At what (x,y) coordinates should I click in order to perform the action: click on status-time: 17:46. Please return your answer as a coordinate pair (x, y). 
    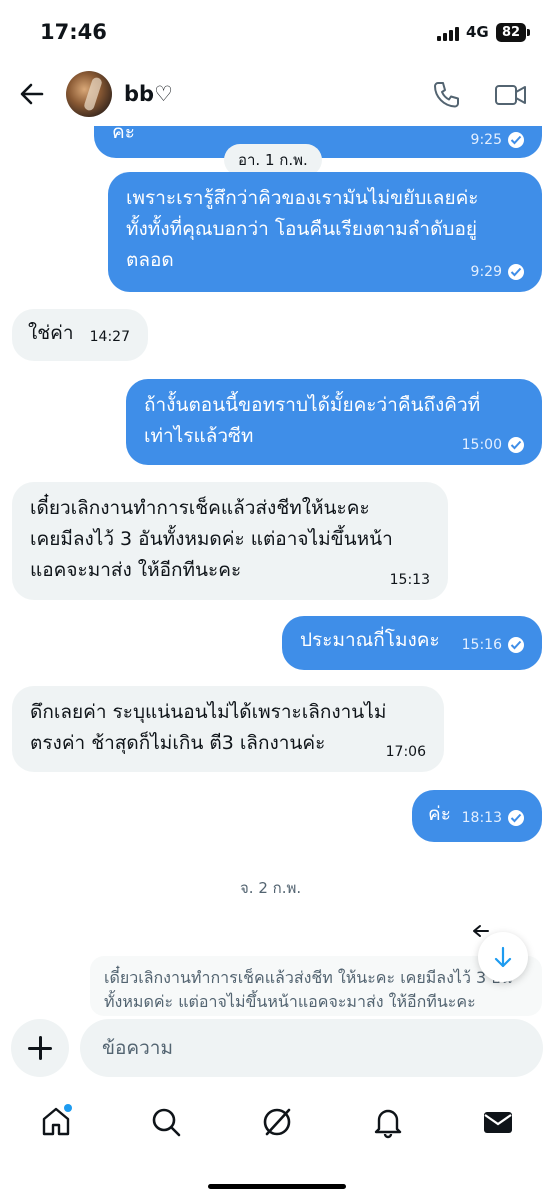
    Looking at the image, I should click on (73, 32).